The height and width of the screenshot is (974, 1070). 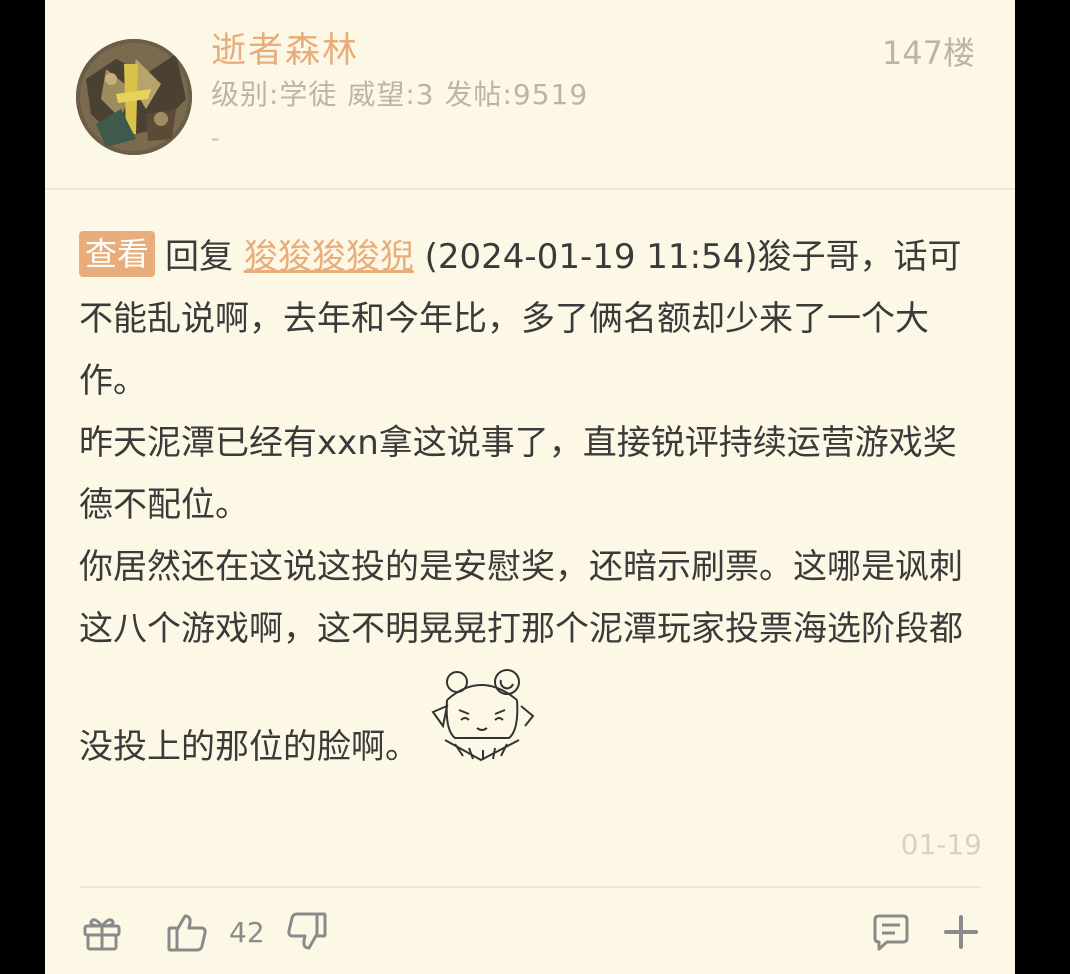 I want to click on reply-prefix: 回复, so click(x=199, y=257).